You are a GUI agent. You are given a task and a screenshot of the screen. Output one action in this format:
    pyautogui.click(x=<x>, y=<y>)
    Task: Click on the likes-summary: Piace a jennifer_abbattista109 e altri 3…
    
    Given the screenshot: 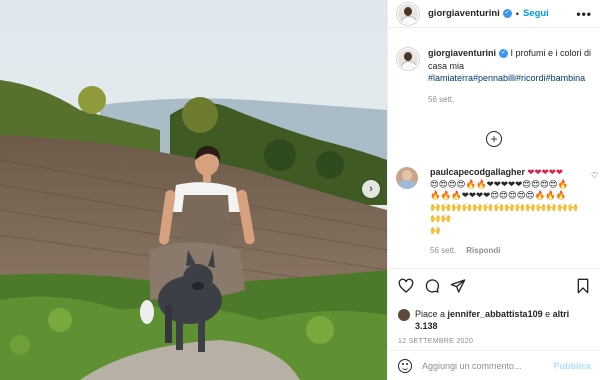 What is the action you would take?
    pyautogui.click(x=494, y=320)
    